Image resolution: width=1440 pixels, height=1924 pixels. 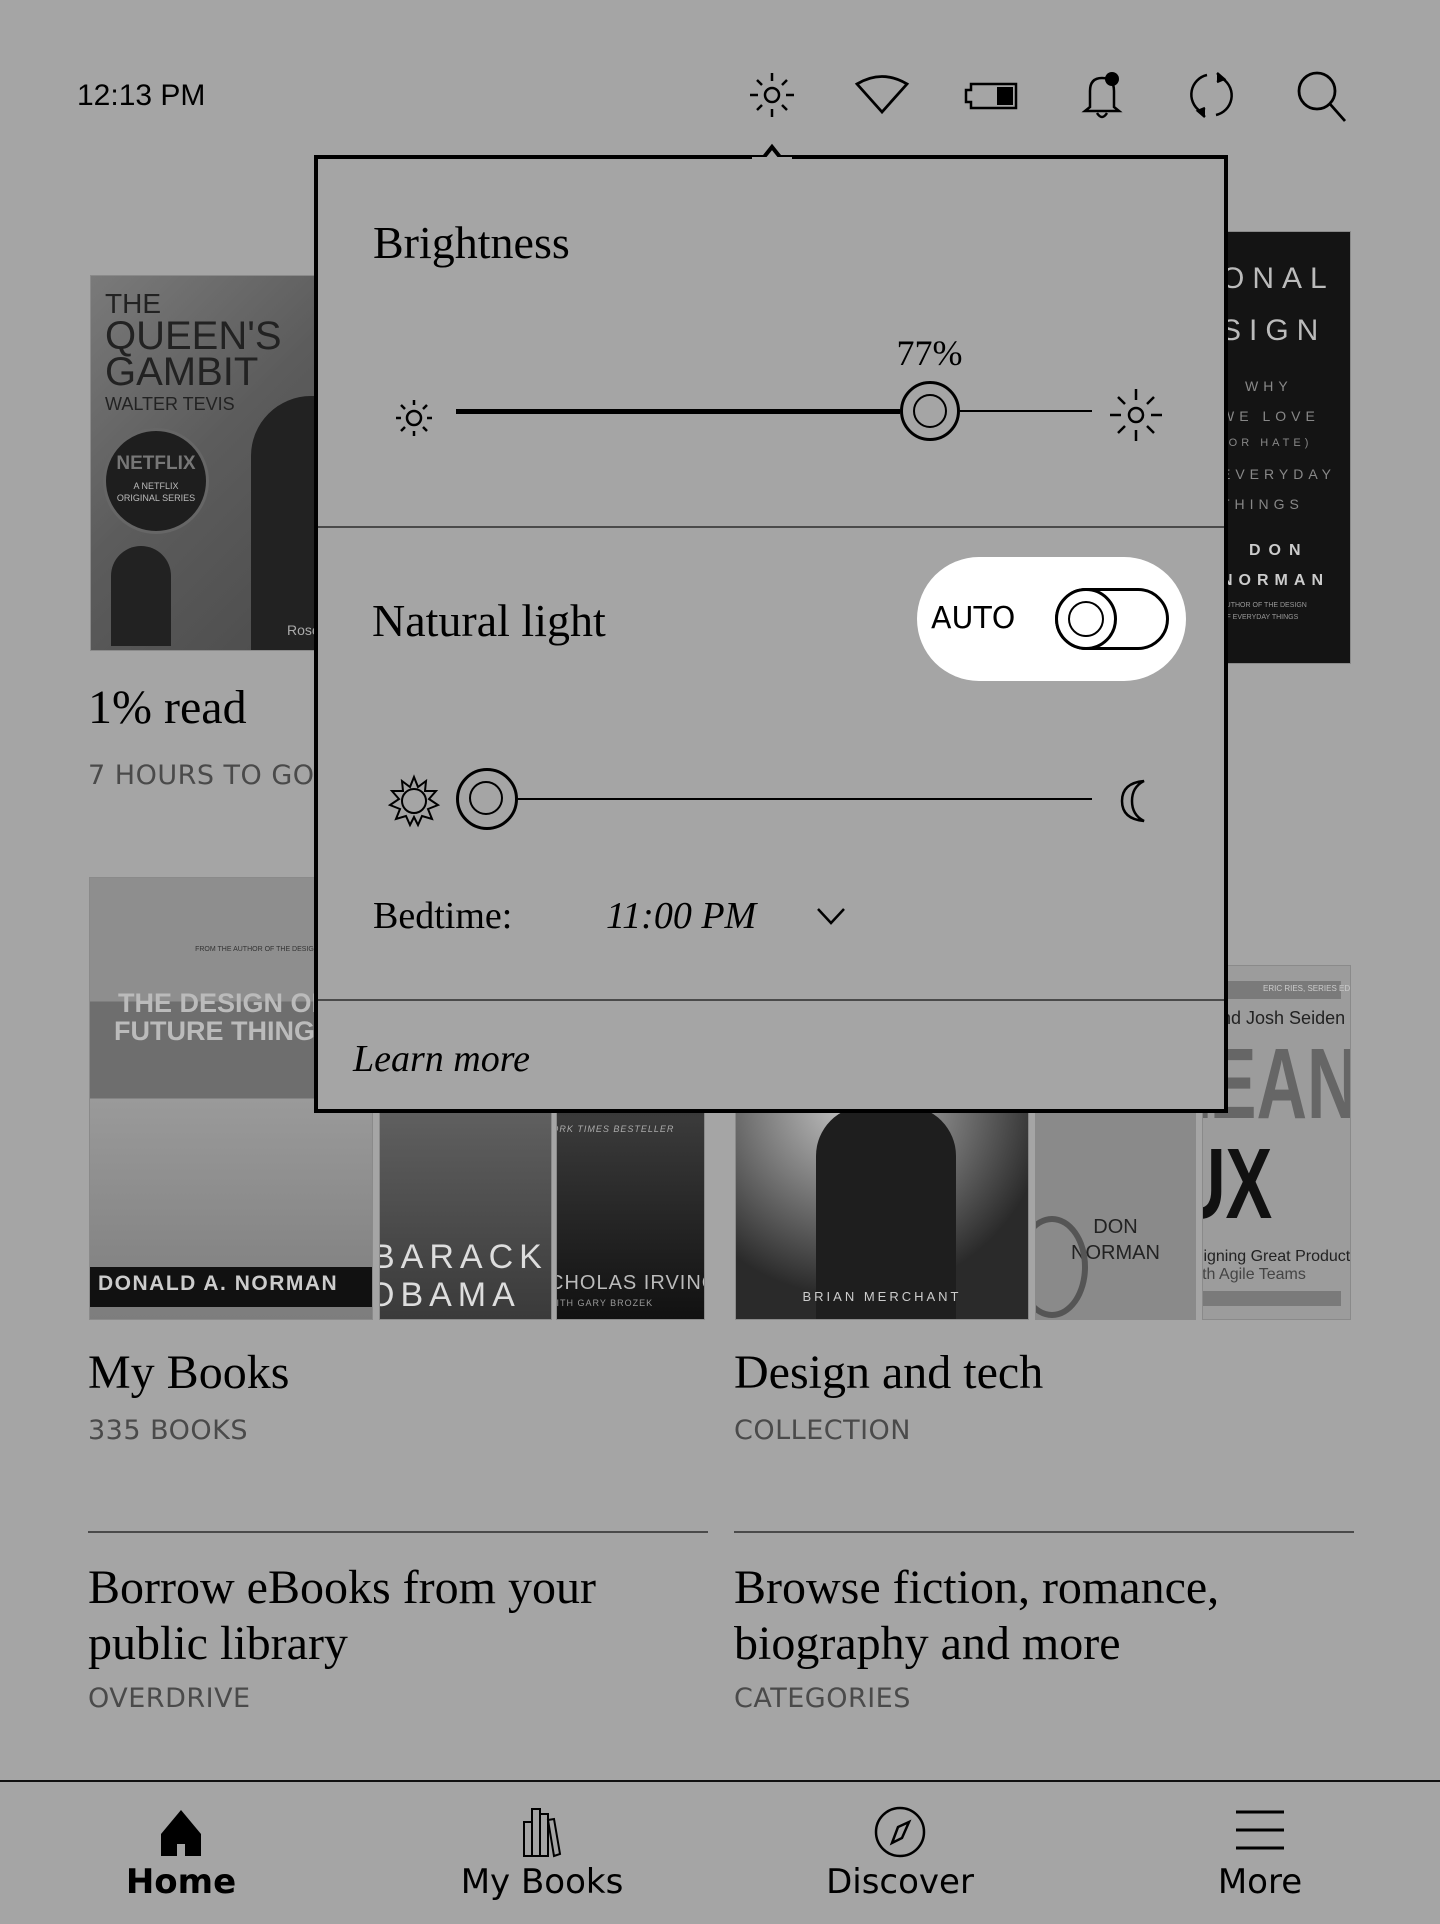 What do you see at coordinates (678, 411) in the screenshot?
I see `brightness-slider-fill` at bounding box center [678, 411].